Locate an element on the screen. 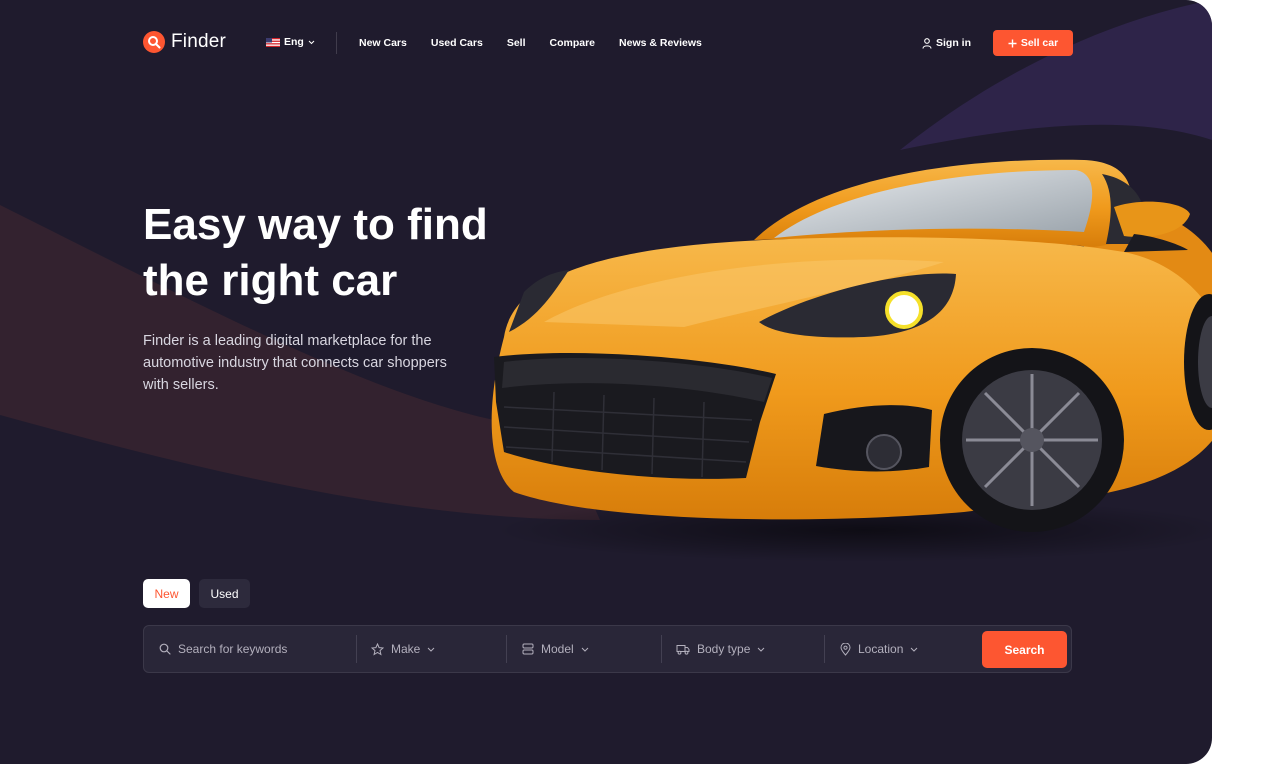 The height and width of the screenshot is (764, 1272). signin-label: Sign in is located at coordinates (953, 43).